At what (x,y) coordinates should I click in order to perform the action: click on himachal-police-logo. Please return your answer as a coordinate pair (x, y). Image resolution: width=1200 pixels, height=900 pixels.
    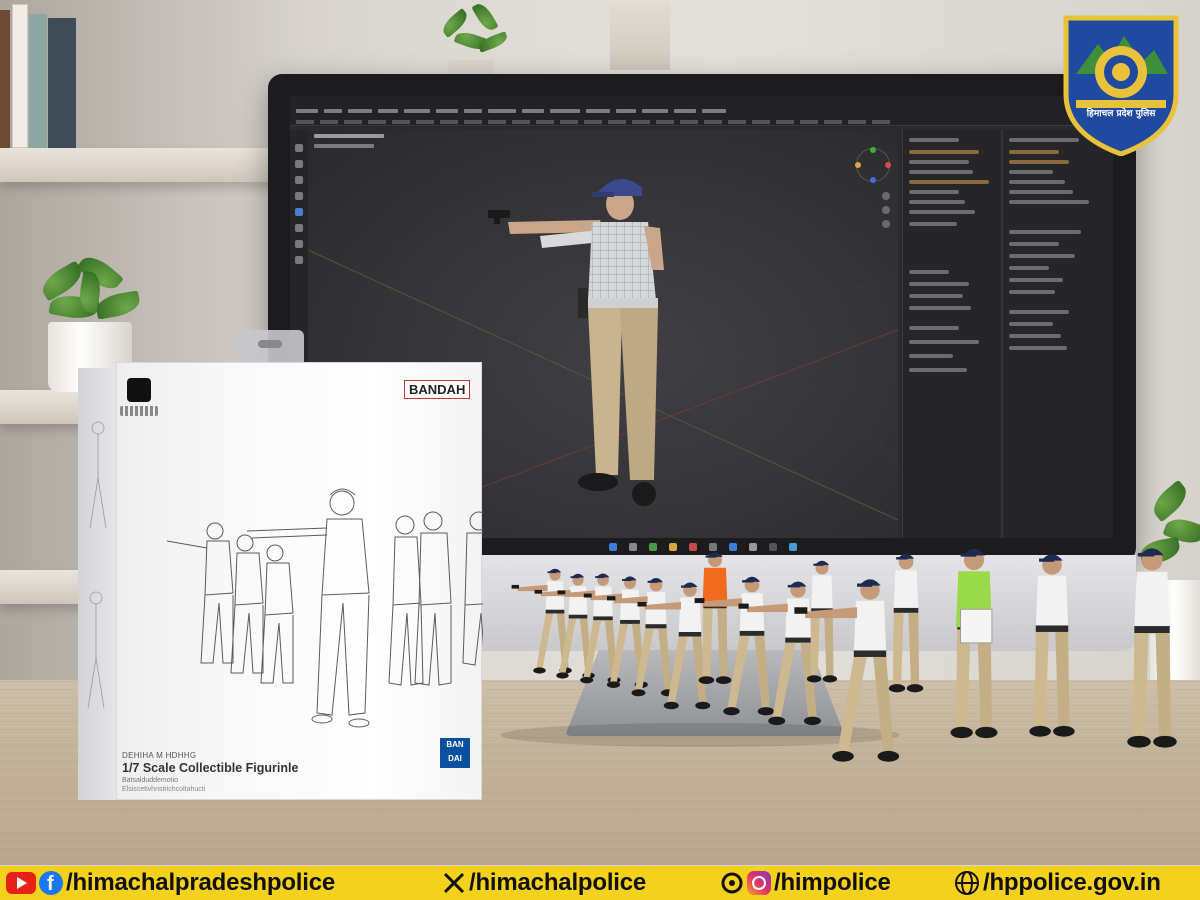
    Looking at the image, I should click on (1121, 85).